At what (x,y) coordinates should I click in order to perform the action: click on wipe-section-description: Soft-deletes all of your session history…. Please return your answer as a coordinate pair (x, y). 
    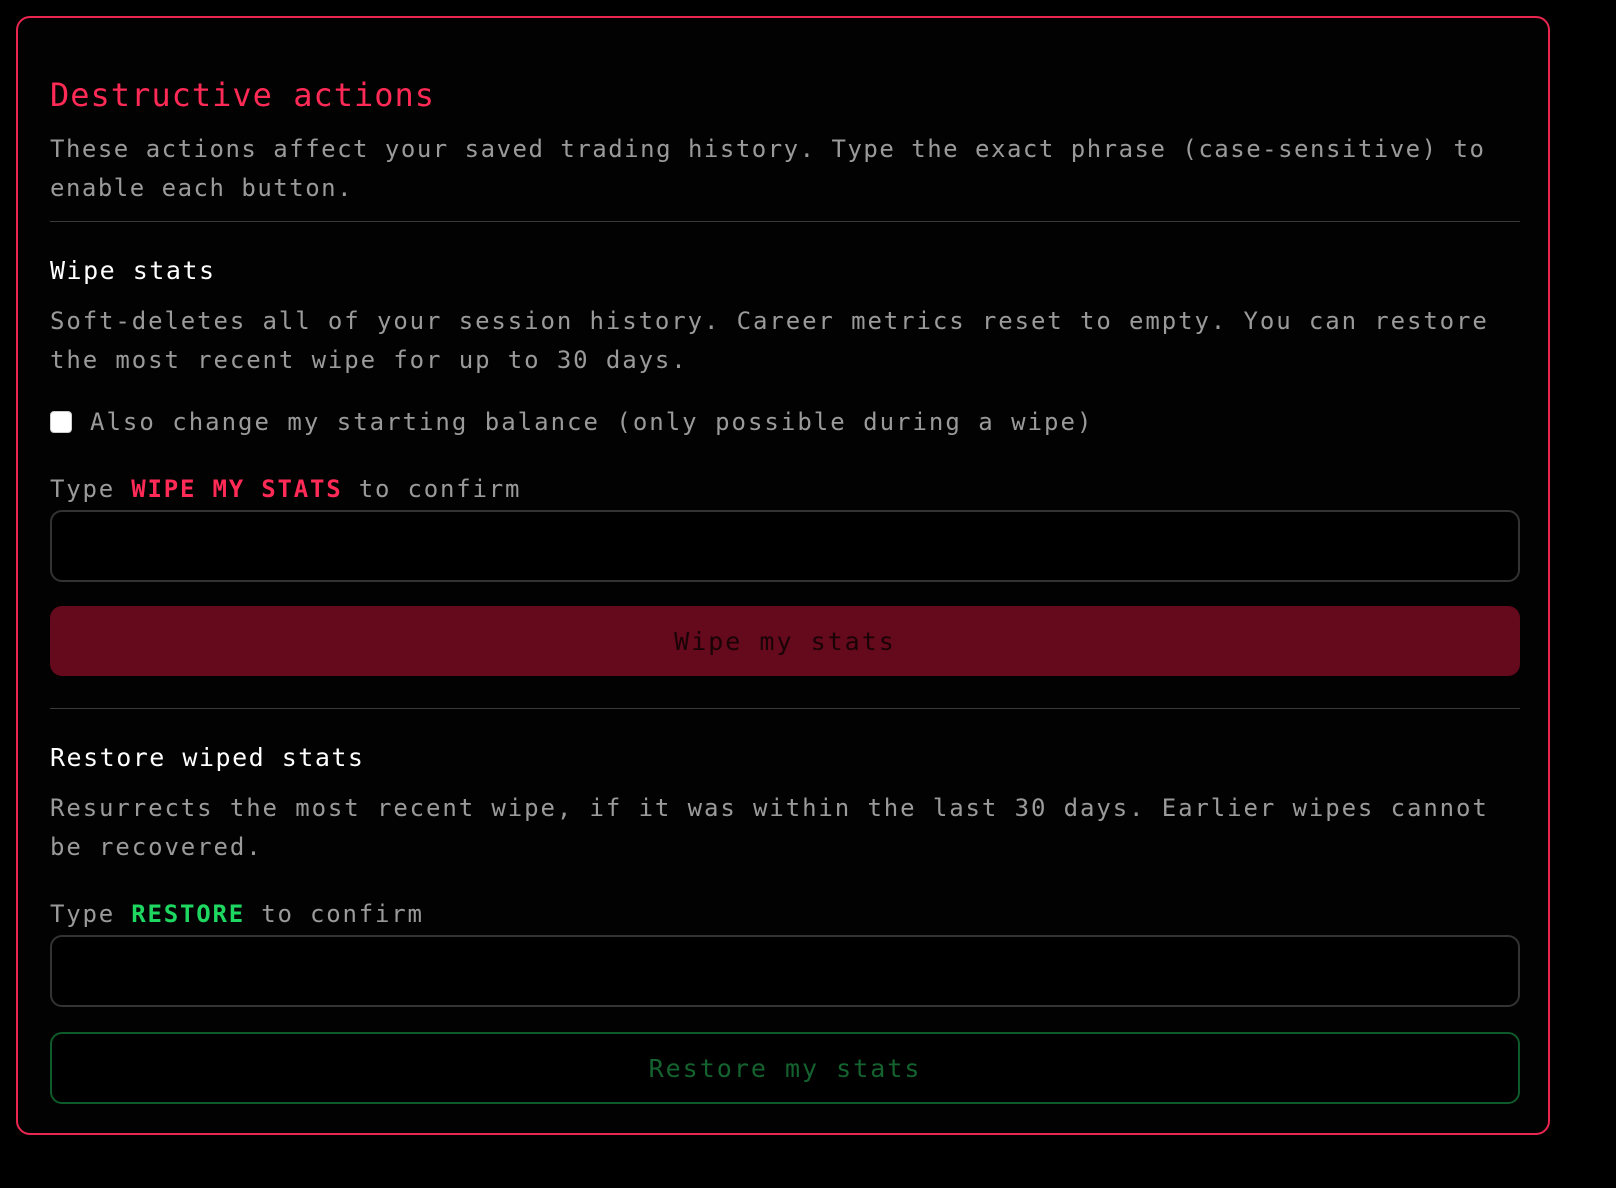
    Looking at the image, I should click on (769, 340).